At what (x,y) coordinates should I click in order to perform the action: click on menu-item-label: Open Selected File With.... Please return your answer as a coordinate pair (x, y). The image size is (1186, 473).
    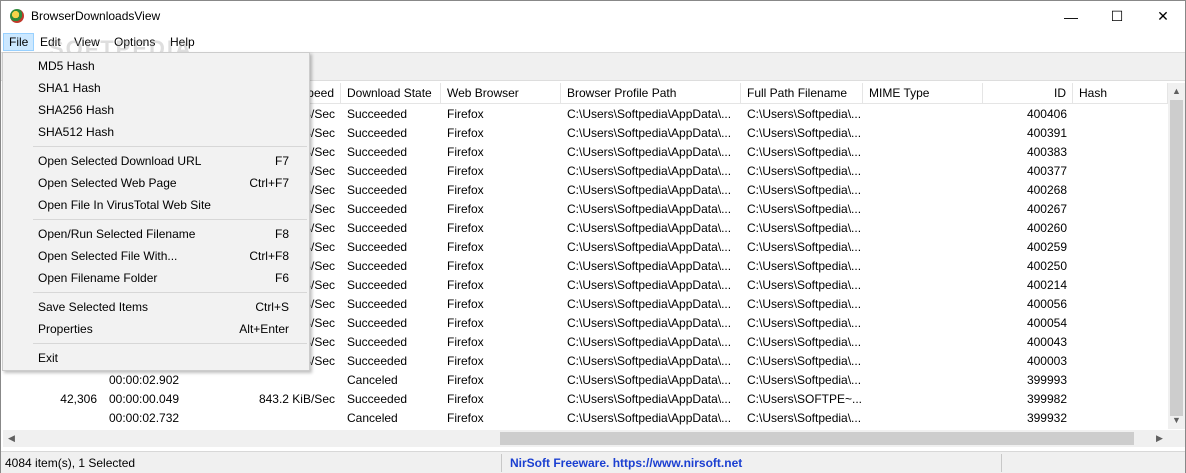
    Looking at the image, I should click on (108, 256).